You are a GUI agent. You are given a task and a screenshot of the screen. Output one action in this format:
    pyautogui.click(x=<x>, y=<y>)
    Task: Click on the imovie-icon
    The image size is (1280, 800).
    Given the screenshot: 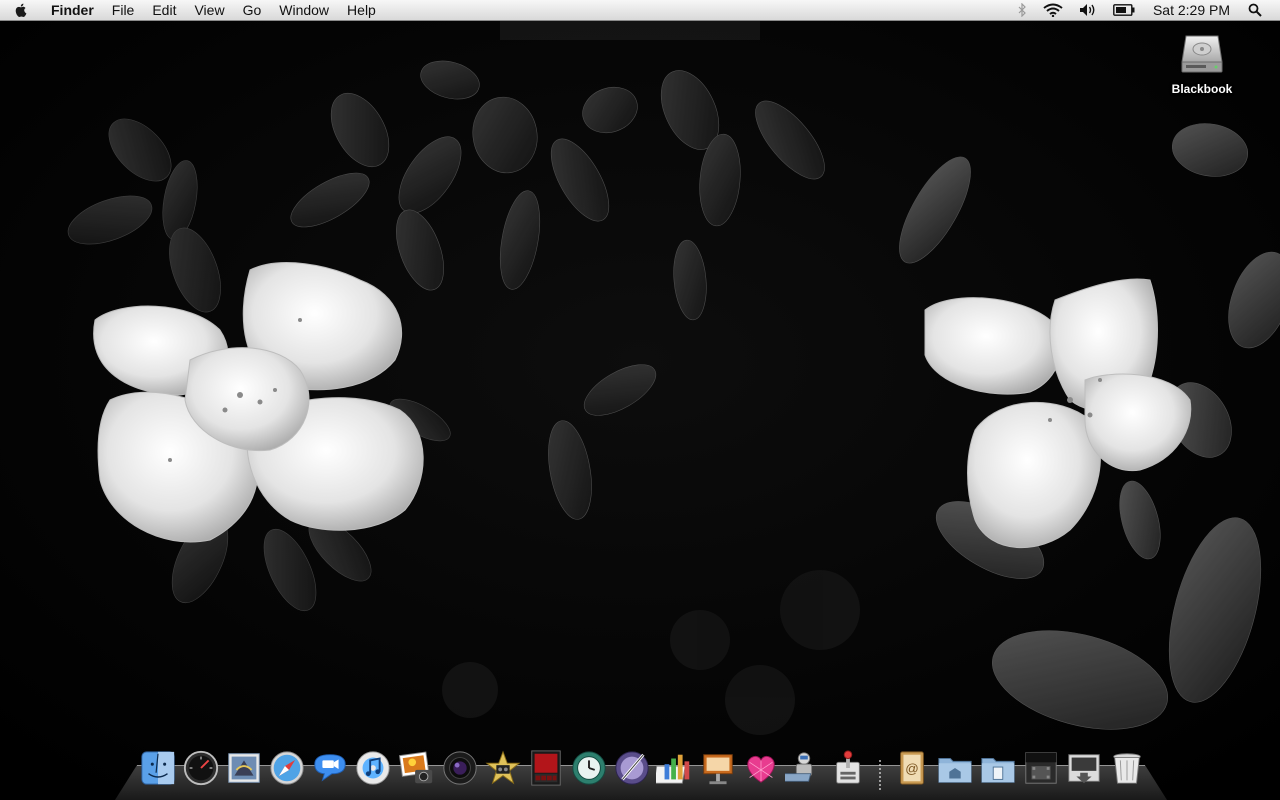 What is the action you would take?
    pyautogui.click(x=503, y=767)
    